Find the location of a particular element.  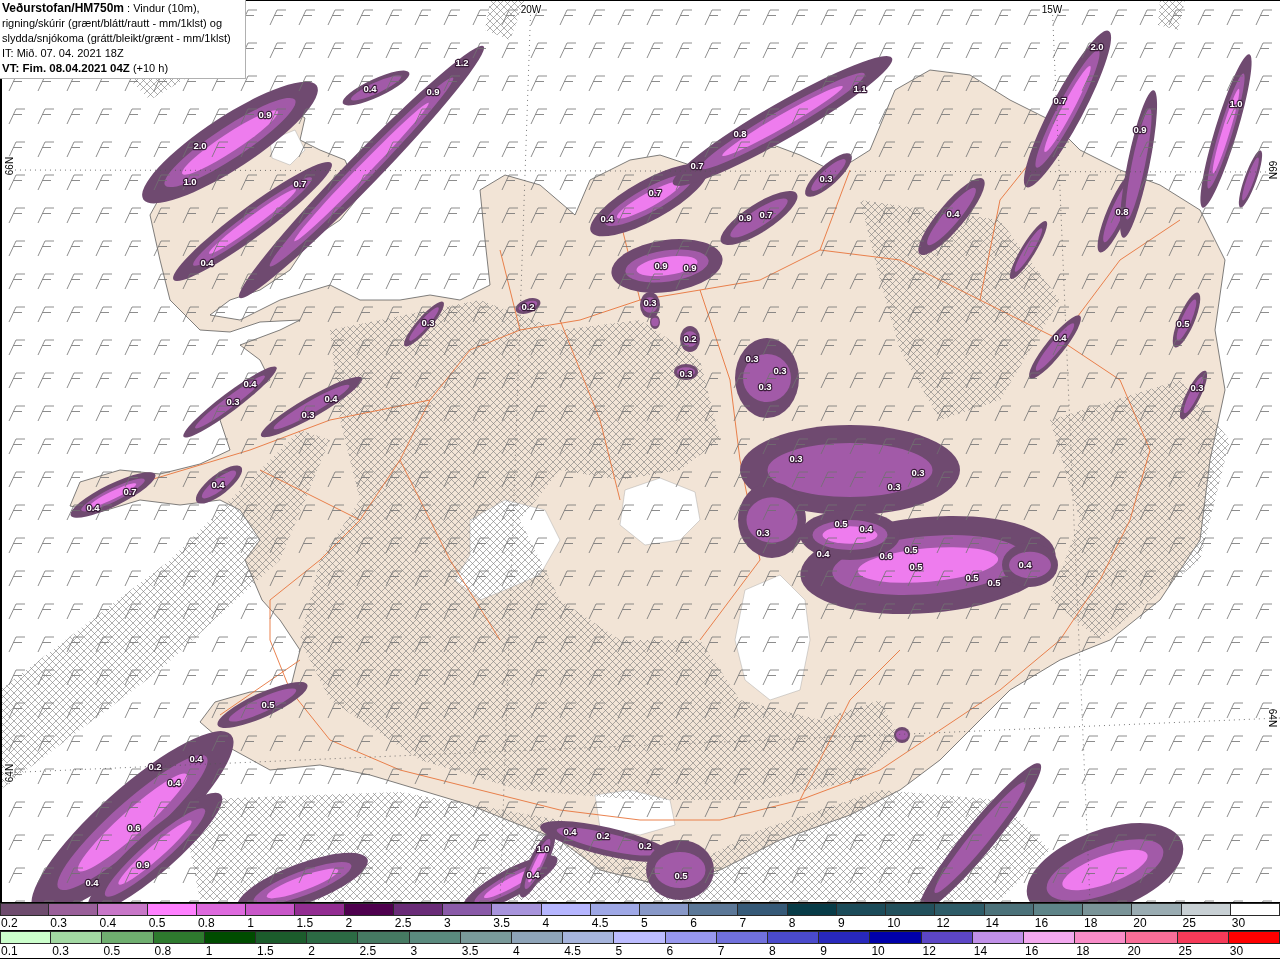

legend-label: 0.5 is located at coordinates (111, 951).